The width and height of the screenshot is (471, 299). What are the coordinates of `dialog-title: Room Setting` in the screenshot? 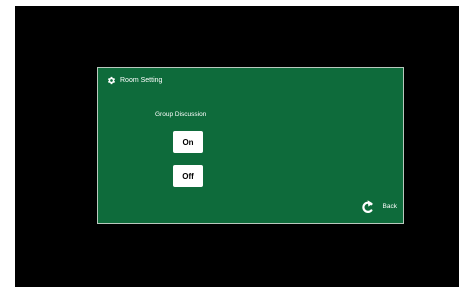 It's located at (141, 80).